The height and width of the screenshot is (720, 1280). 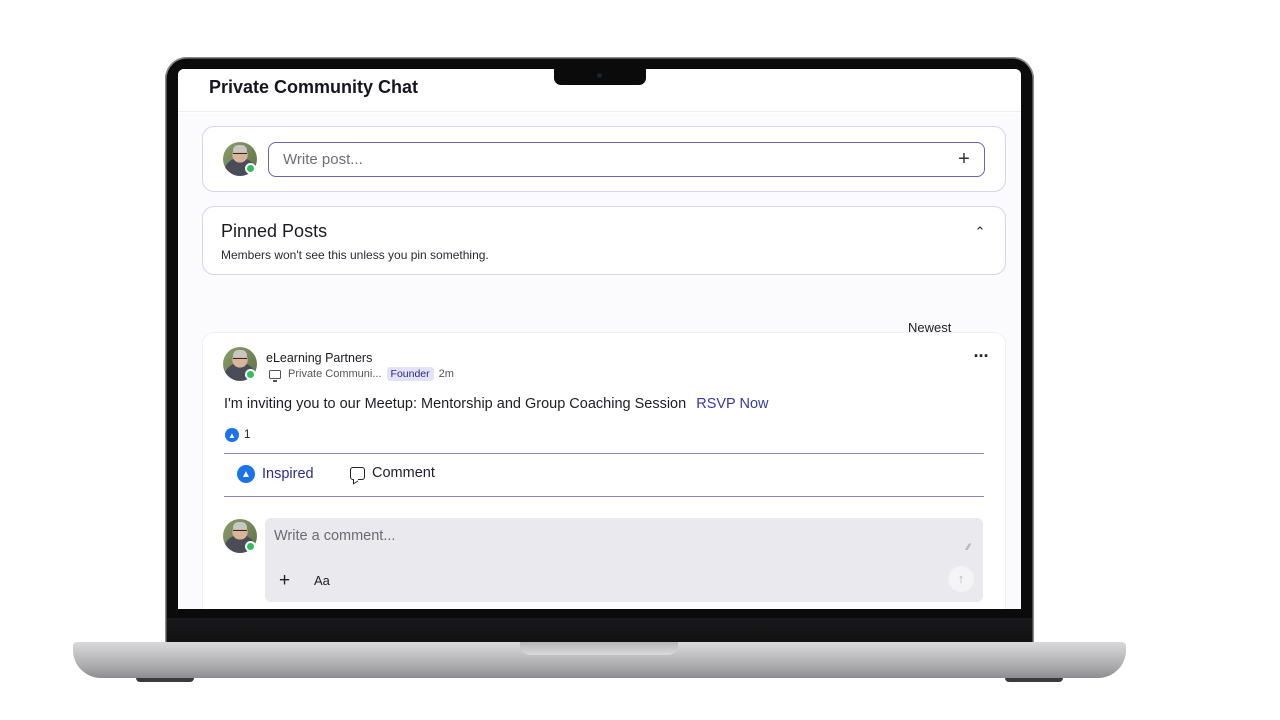 What do you see at coordinates (288, 474) in the screenshot?
I see `inspired-label: Inspired` at bounding box center [288, 474].